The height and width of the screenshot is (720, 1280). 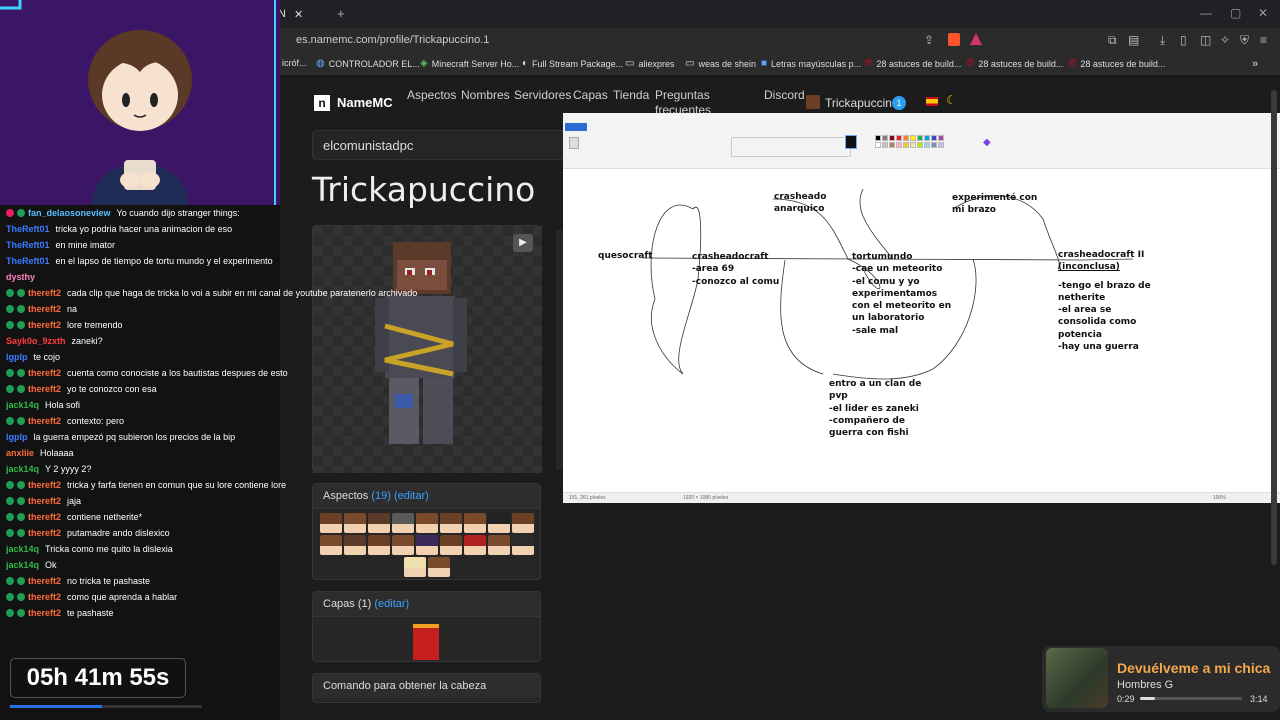 What do you see at coordinates (1225, 40) in the screenshot?
I see `leo-icon: ✧` at bounding box center [1225, 40].